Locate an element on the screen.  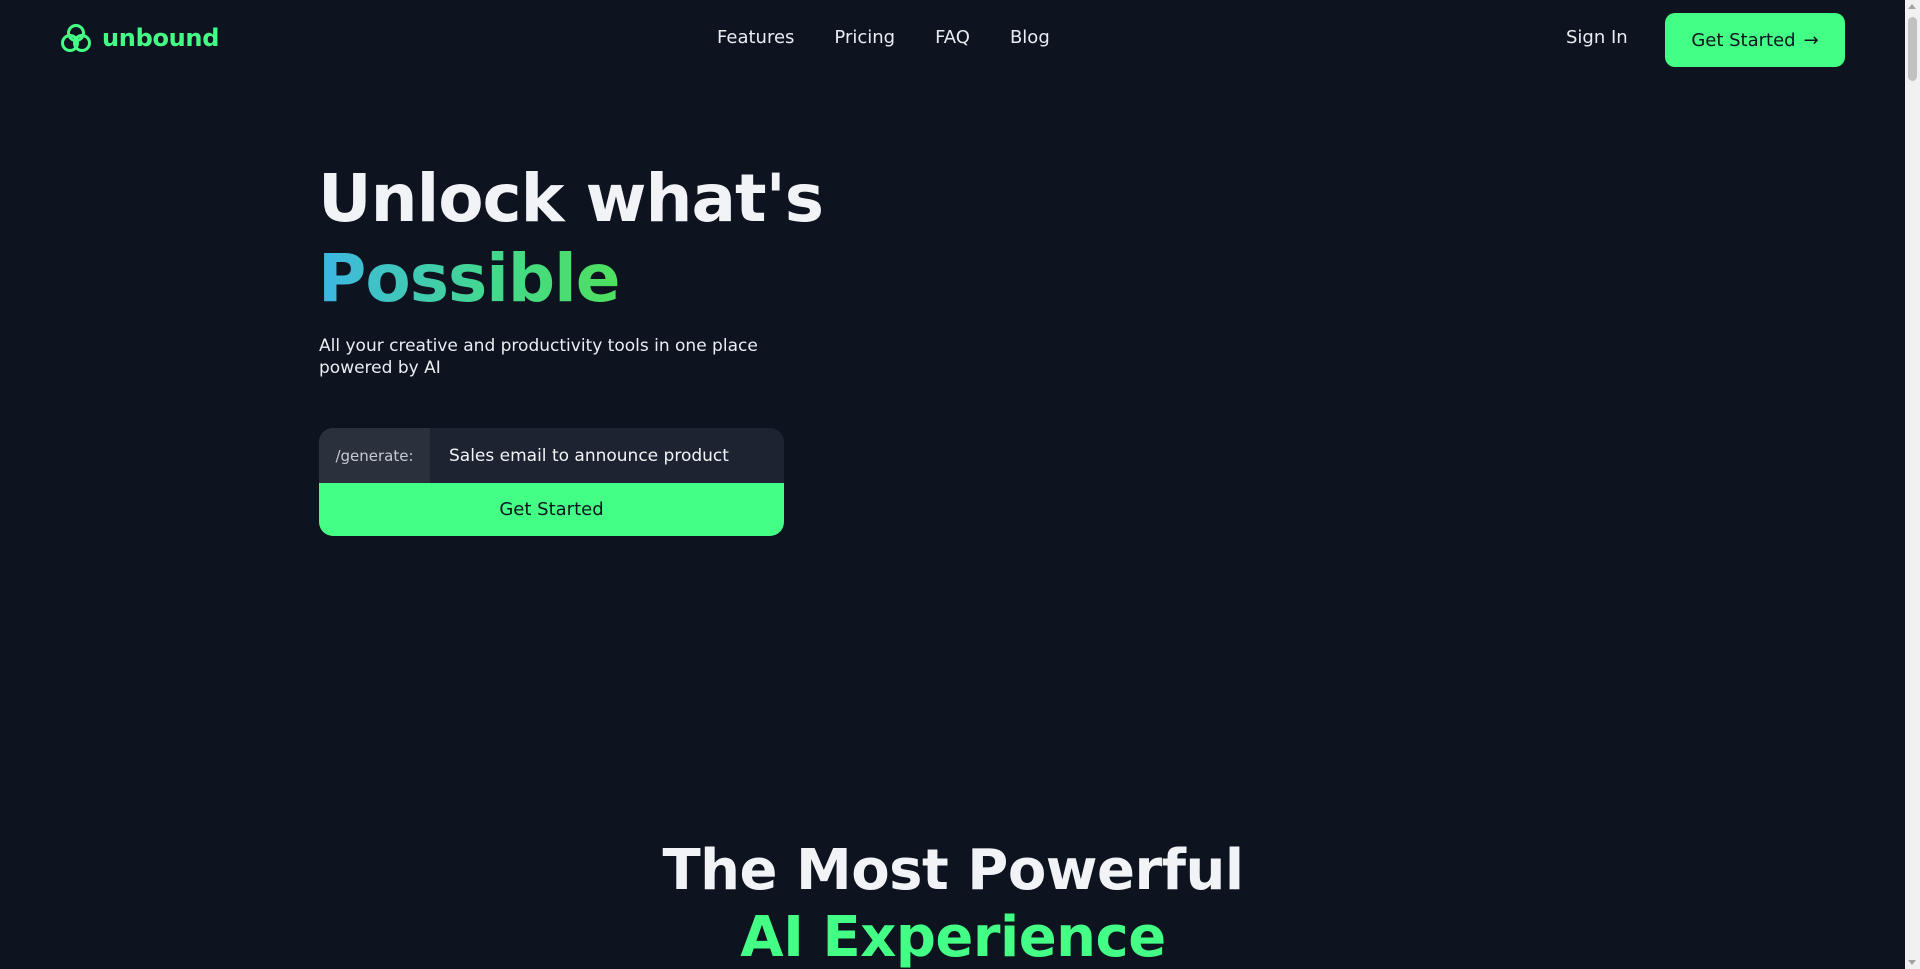
unbound-logo-icon is located at coordinates (76, 38).